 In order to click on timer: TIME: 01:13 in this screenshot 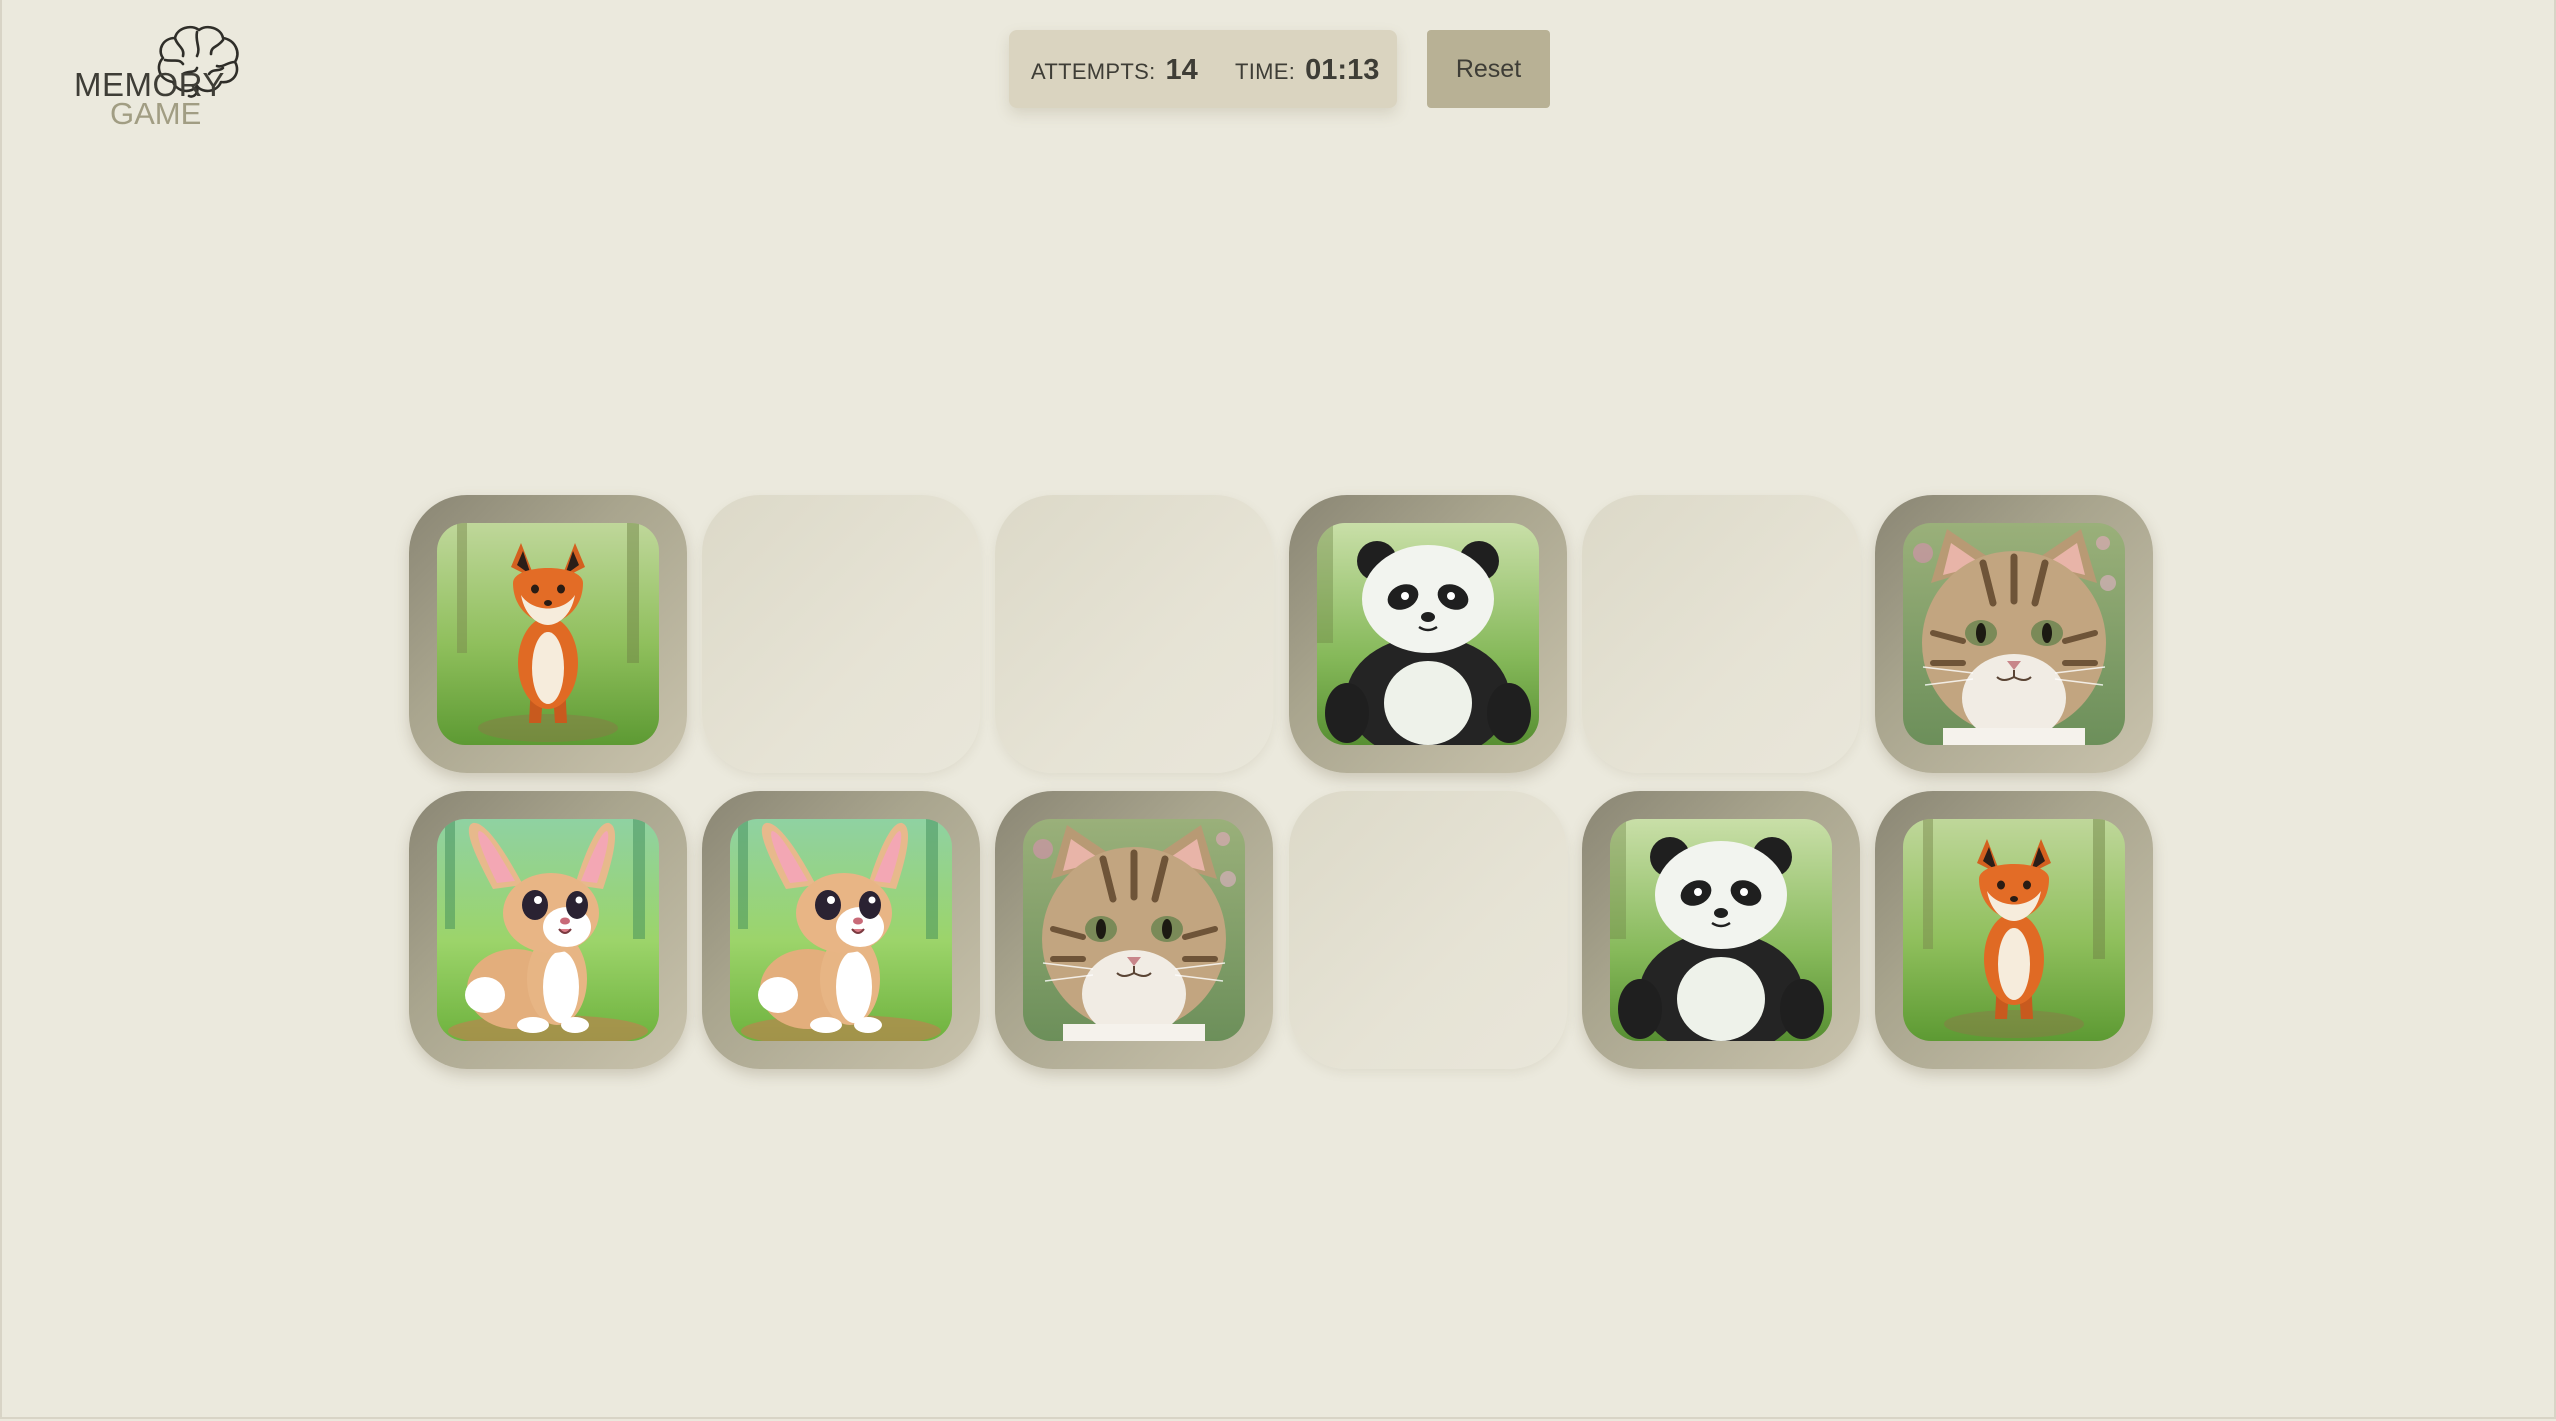, I will do `click(1307, 70)`.